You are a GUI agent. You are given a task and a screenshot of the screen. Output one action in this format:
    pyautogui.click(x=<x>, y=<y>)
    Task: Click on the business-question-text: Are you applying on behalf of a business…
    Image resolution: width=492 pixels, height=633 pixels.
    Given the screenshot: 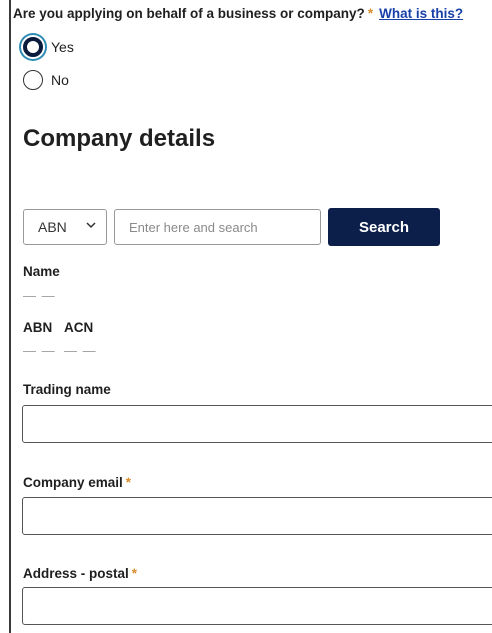 What is the action you would take?
    pyautogui.click(x=189, y=13)
    